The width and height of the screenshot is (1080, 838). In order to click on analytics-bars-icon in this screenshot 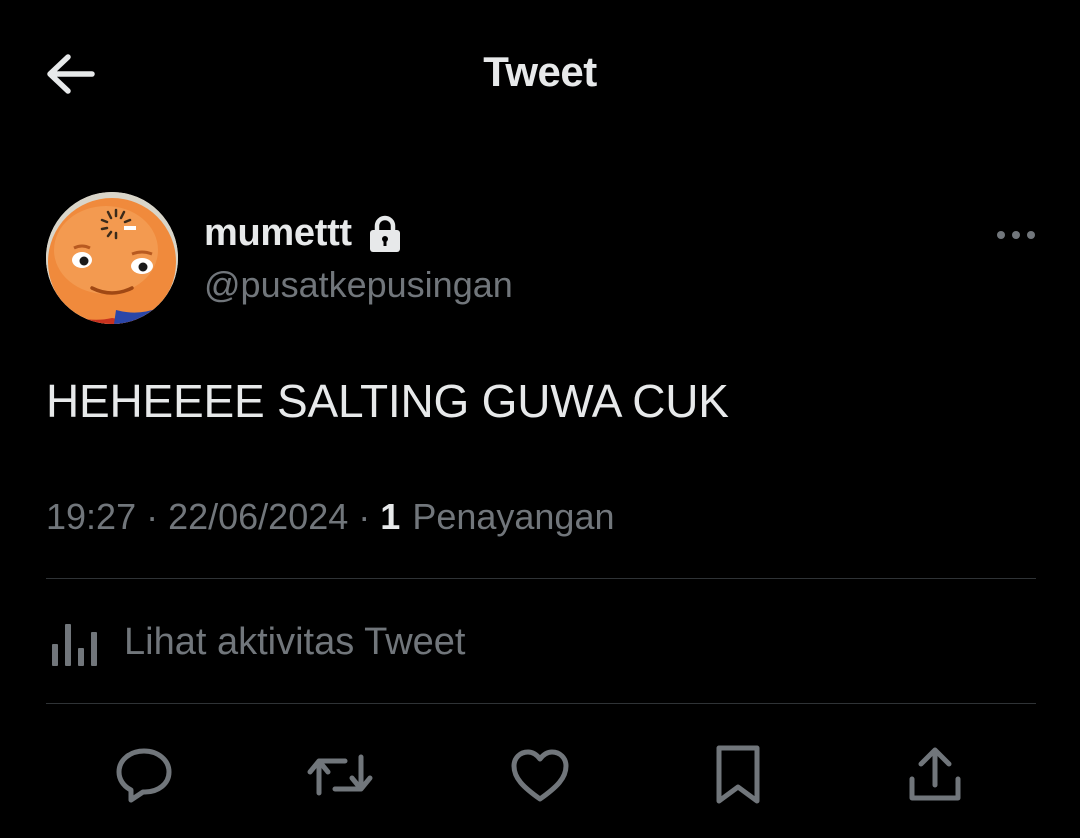, I will do `click(74, 645)`.